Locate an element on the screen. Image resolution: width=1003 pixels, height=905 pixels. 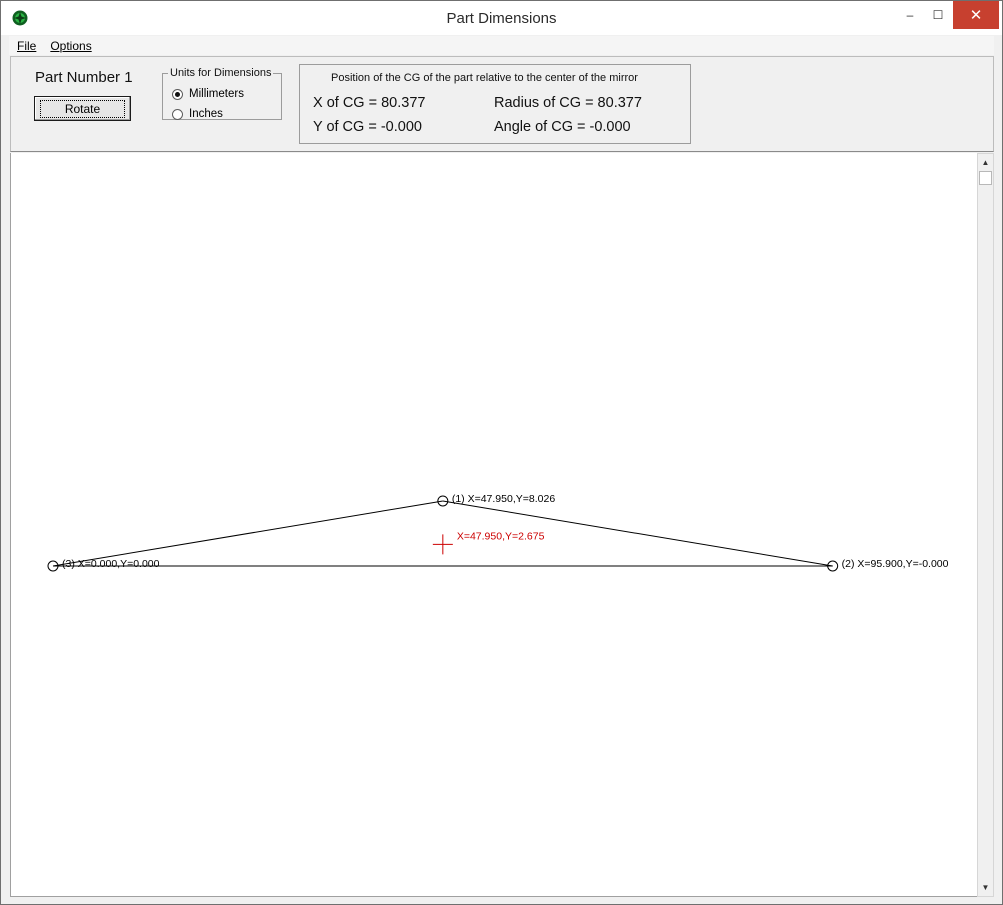
close-button: ✕ is located at coordinates (976, 15).